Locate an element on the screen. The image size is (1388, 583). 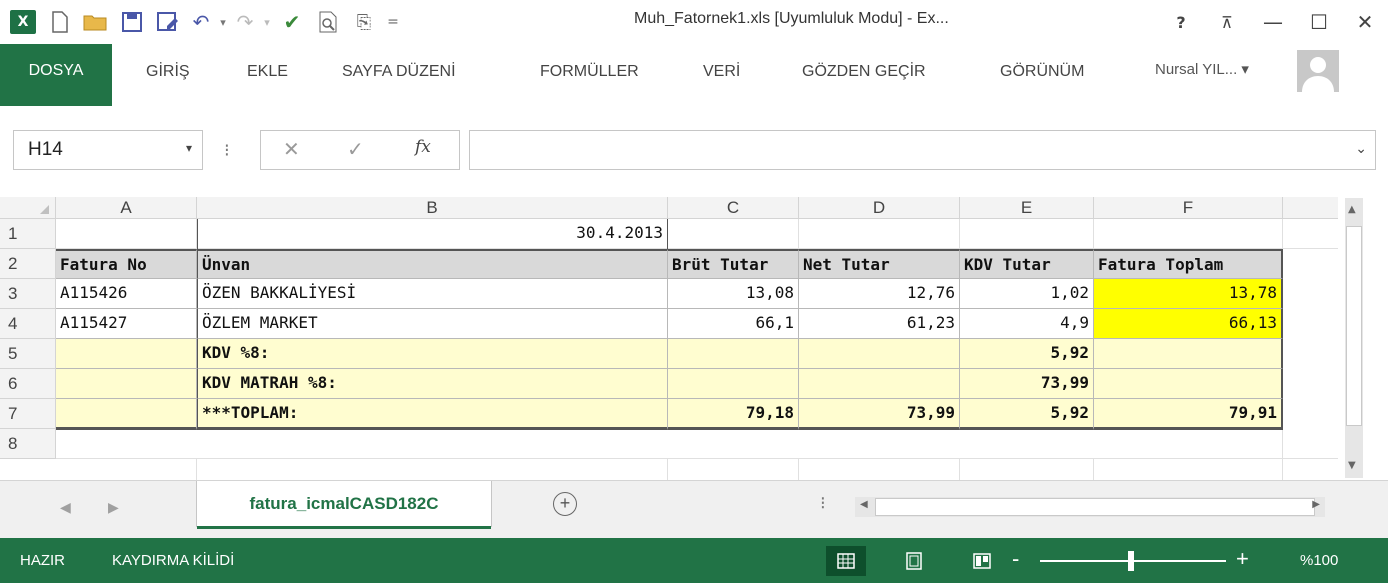
tab-home: GİRİŞ is located at coordinates (168, 72).